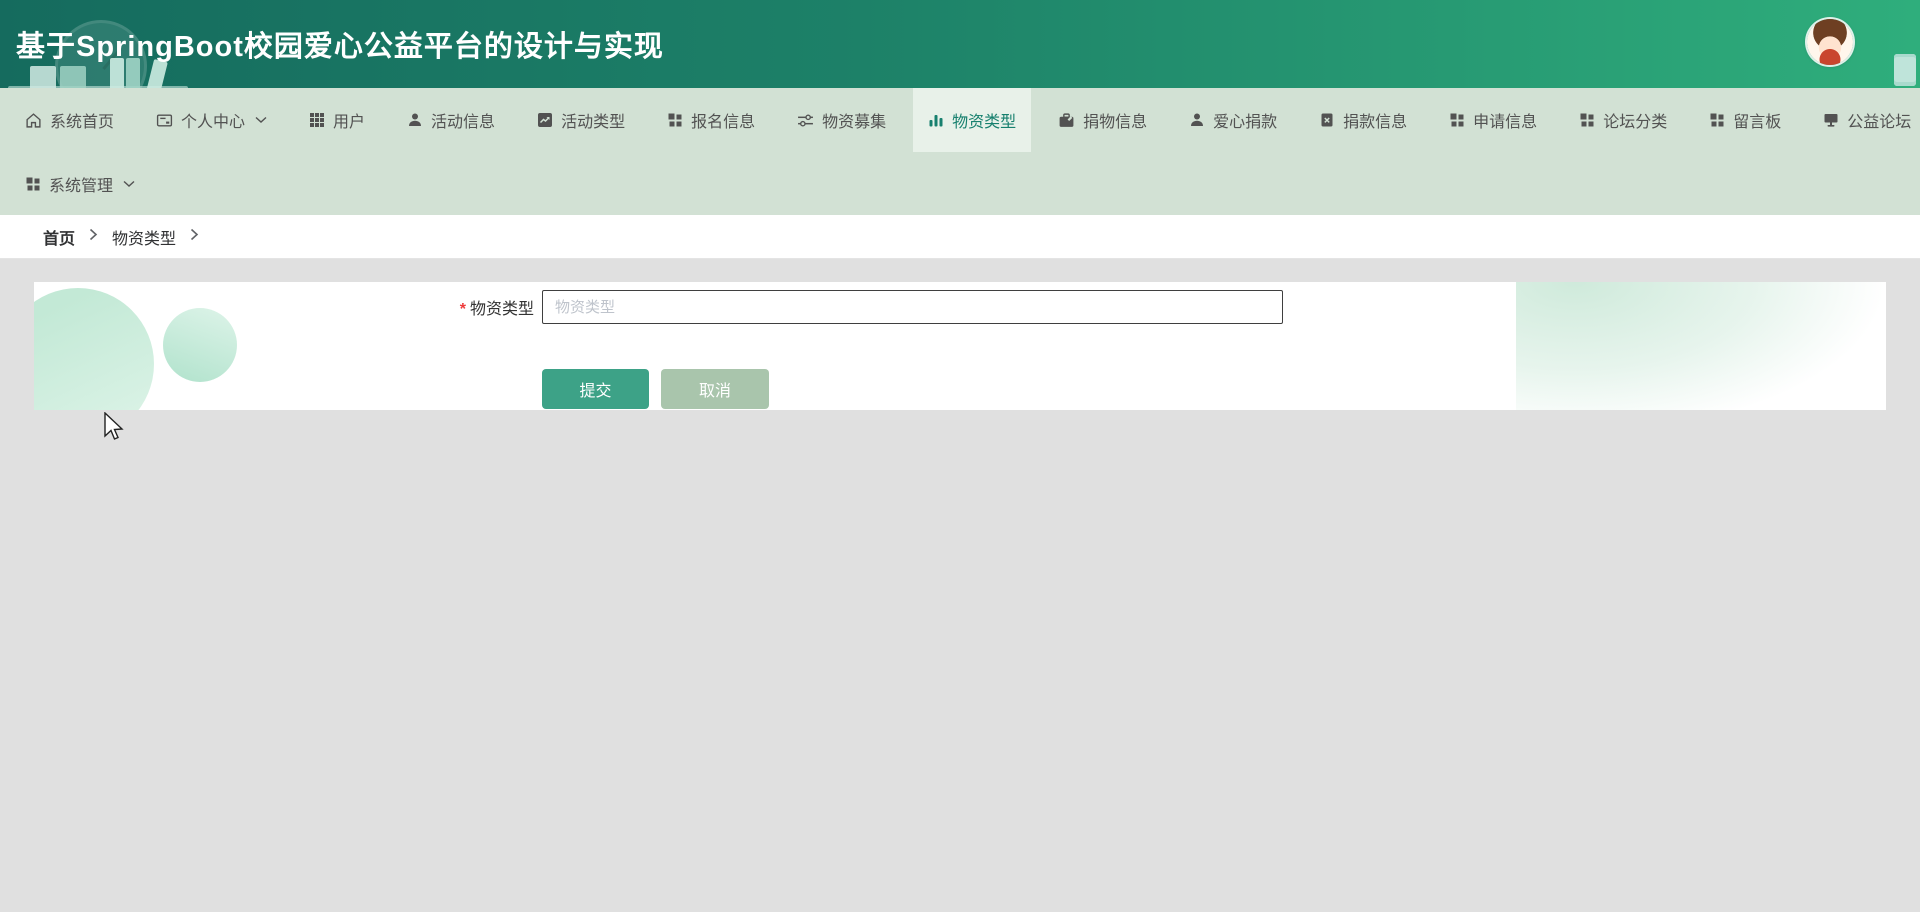 The height and width of the screenshot is (912, 1920). Describe the element at coordinates (1830, 42) in the screenshot. I see `avatar` at that location.